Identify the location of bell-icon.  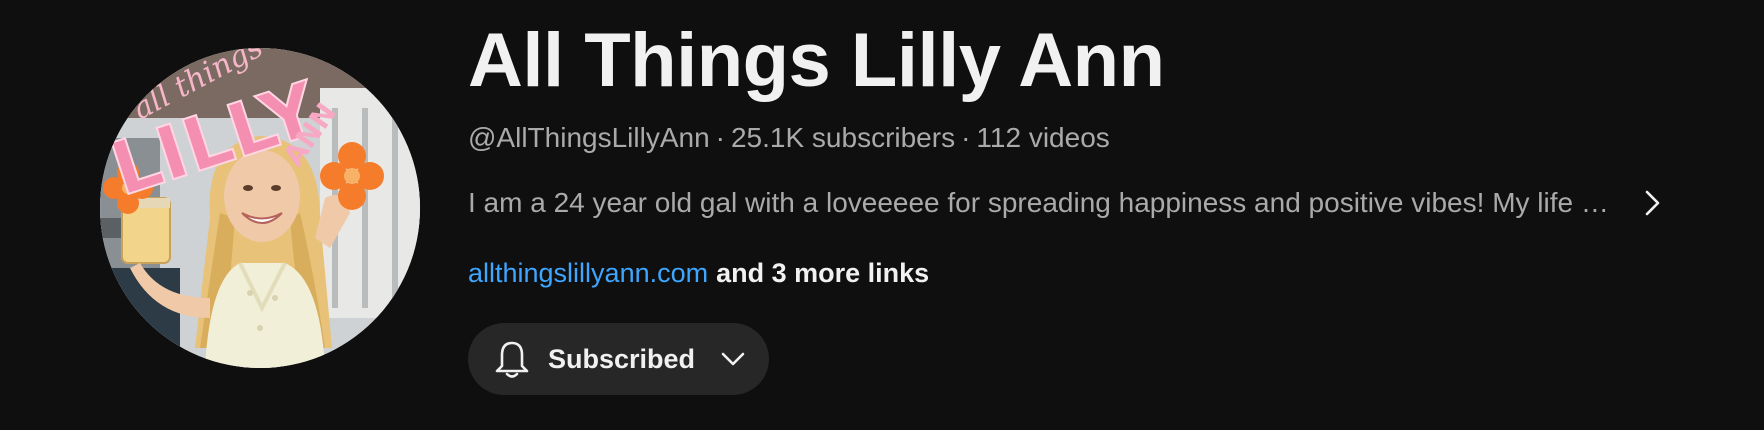
(512, 359).